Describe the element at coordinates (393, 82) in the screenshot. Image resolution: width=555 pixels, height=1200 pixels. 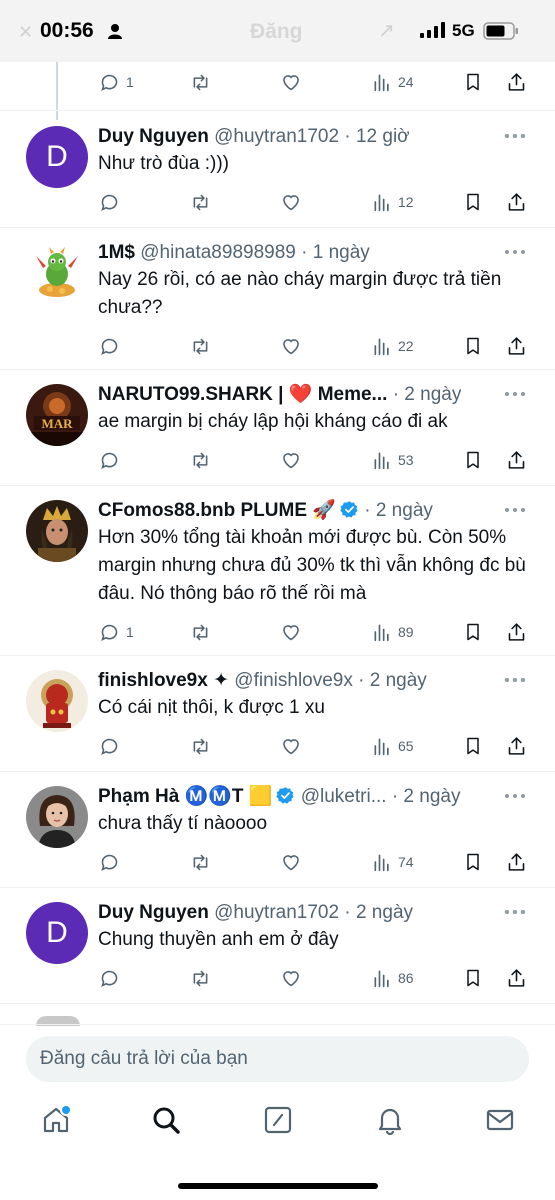
I see `views-button: 24` at that location.